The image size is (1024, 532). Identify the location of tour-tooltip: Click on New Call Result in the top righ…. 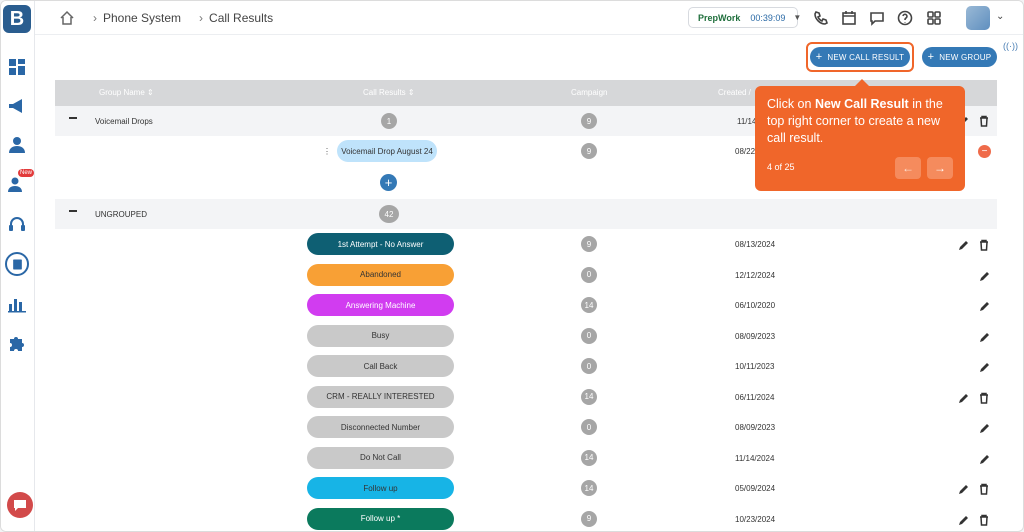
(860, 135).